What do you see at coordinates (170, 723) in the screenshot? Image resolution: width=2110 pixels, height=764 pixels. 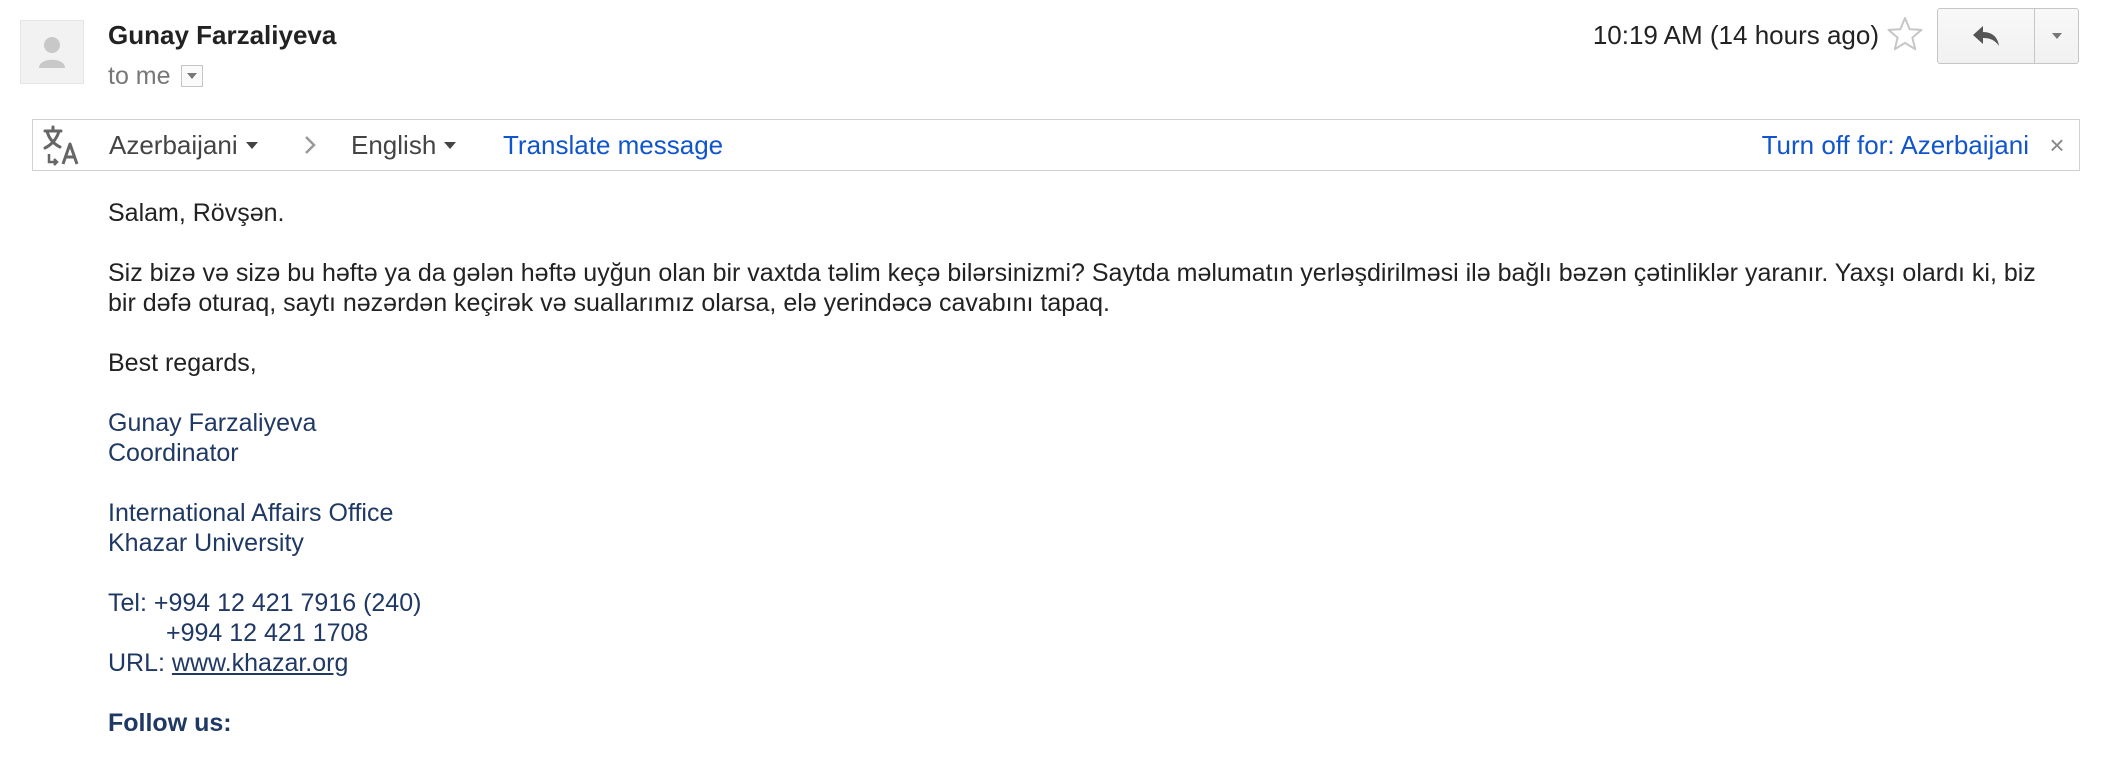 I see `follow-us-label: Follow us:` at bounding box center [170, 723].